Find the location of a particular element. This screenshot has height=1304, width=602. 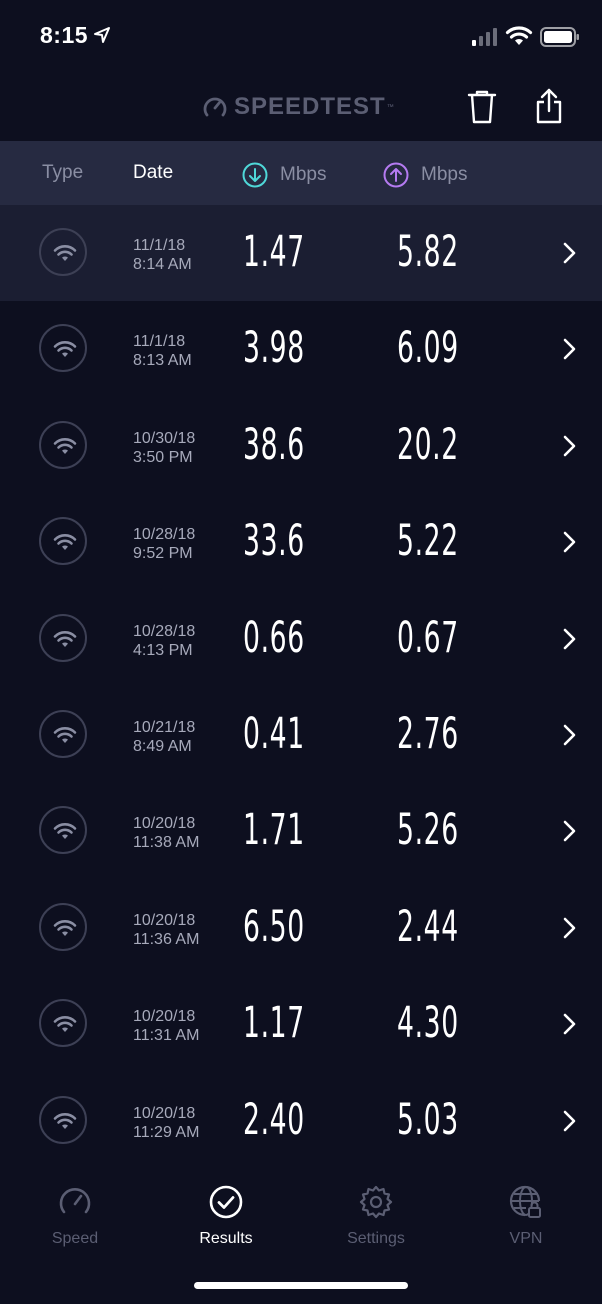

result-date: 11/1/18 is located at coordinates (159, 245).